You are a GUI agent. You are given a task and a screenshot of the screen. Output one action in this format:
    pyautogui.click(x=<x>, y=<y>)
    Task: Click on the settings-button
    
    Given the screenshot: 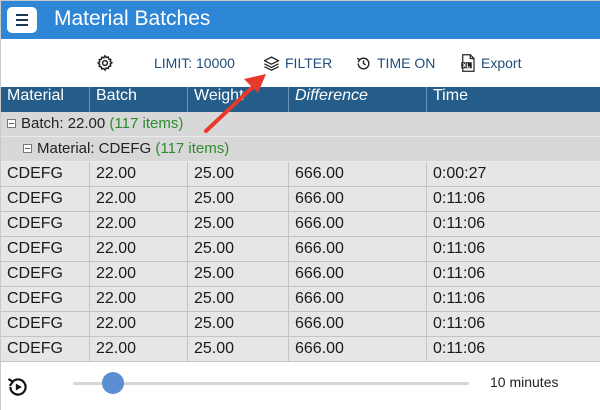 What is the action you would take?
    pyautogui.click(x=105, y=63)
    